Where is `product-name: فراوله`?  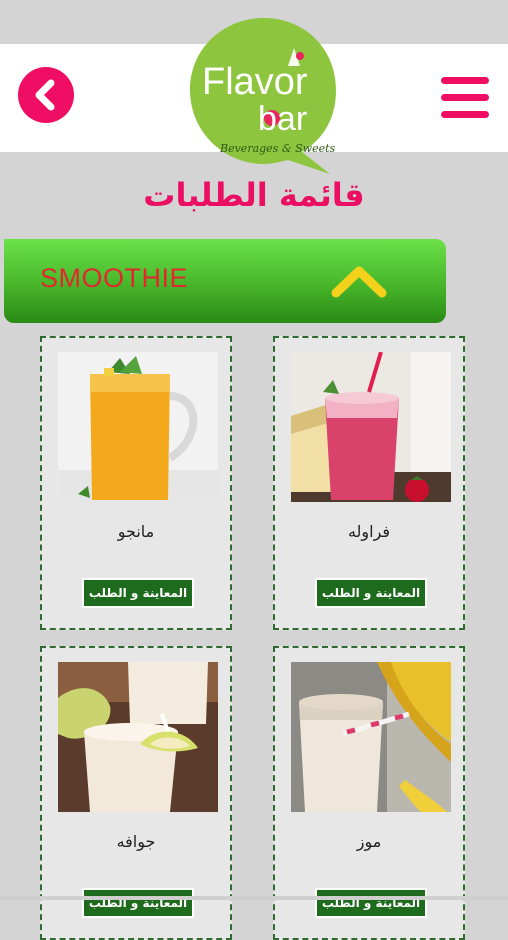
product-name: فراوله is located at coordinates (369, 531).